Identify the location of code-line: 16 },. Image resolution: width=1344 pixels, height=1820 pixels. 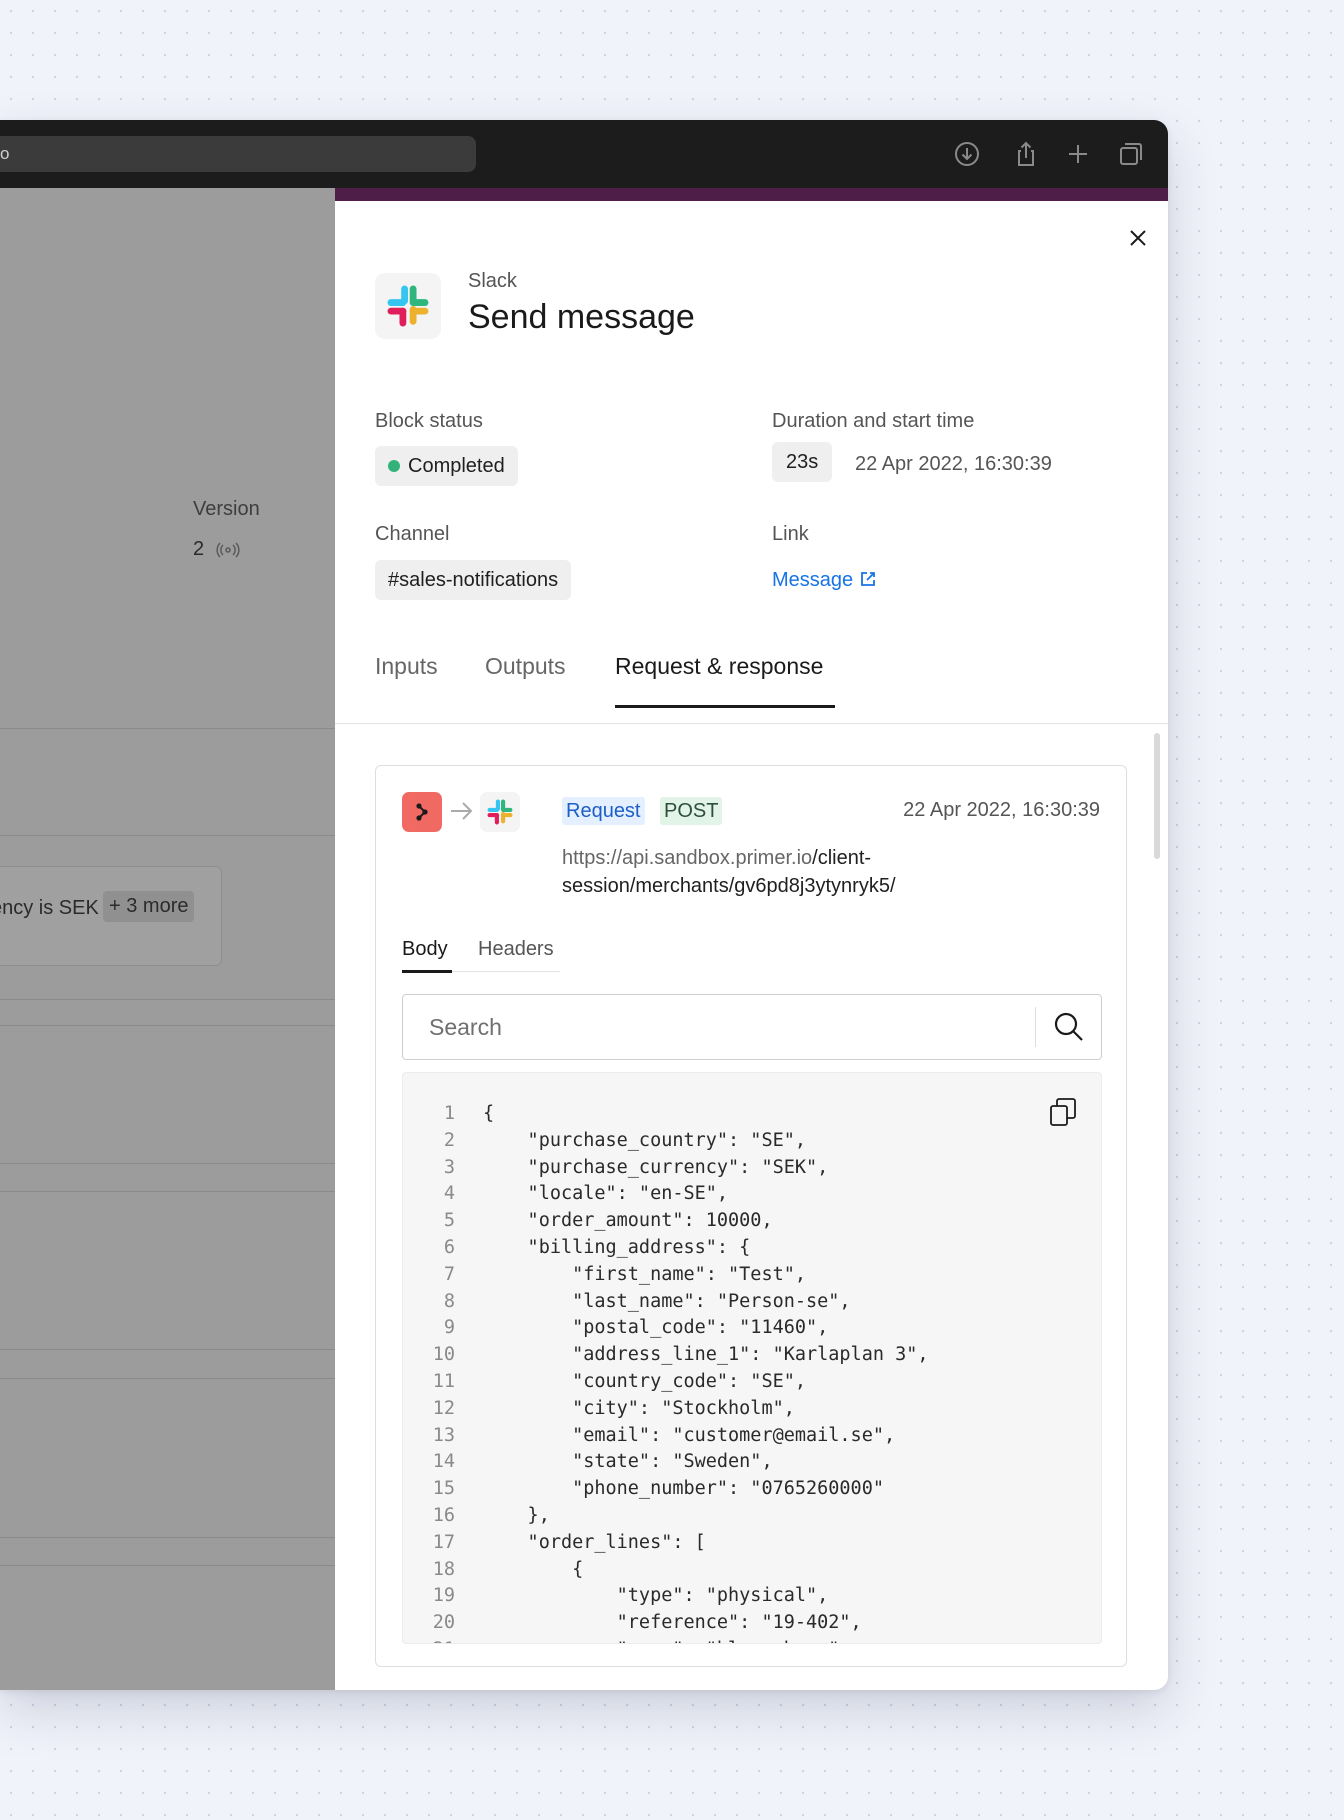
(752, 1516).